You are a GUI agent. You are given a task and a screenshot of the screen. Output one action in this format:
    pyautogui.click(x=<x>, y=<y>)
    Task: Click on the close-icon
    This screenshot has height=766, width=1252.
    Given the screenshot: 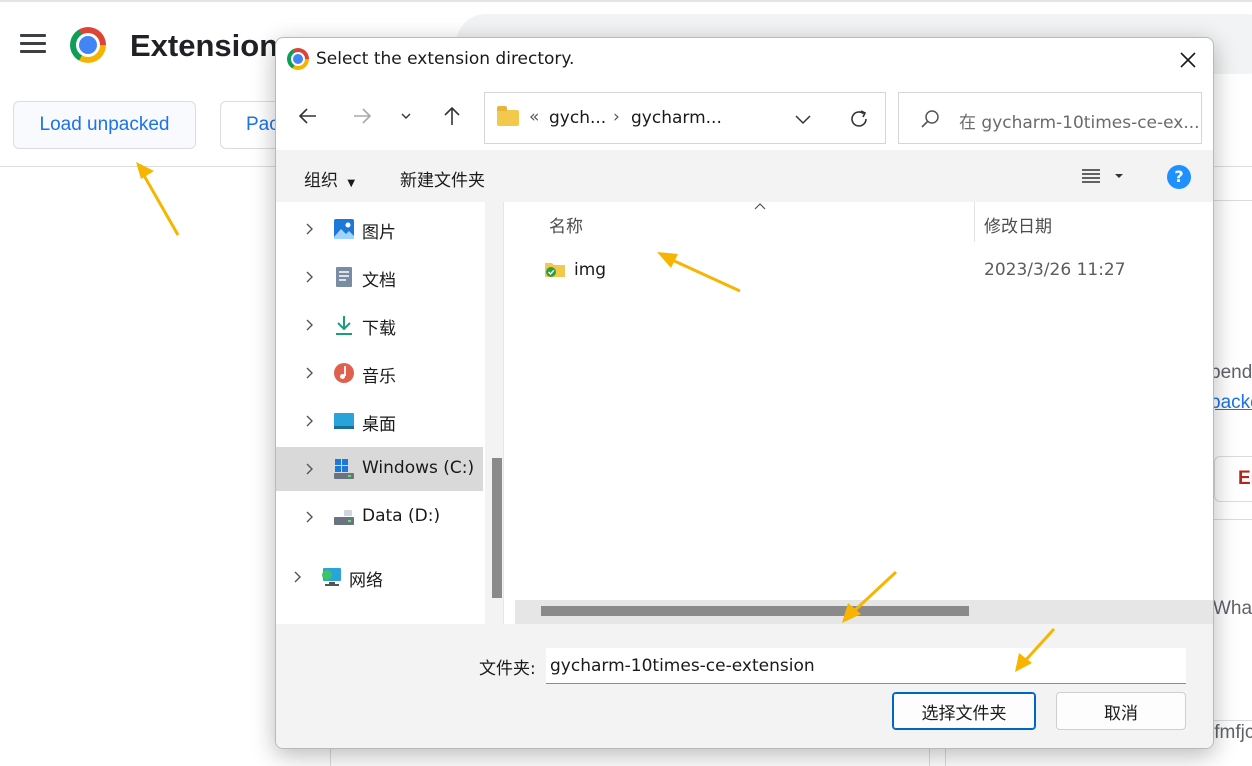 What is the action you would take?
    pyautogui.click(x=1188, y=60)
    